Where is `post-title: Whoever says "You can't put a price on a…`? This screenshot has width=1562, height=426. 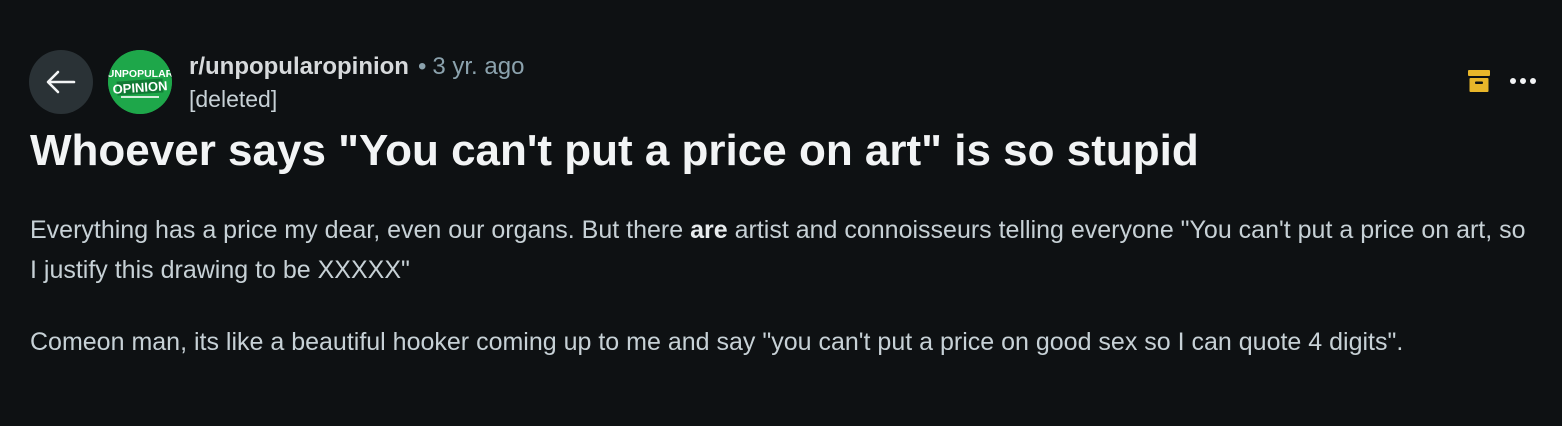
post-title: Whoever says "You can't put a price on a… is located at coordinates (614, 150).